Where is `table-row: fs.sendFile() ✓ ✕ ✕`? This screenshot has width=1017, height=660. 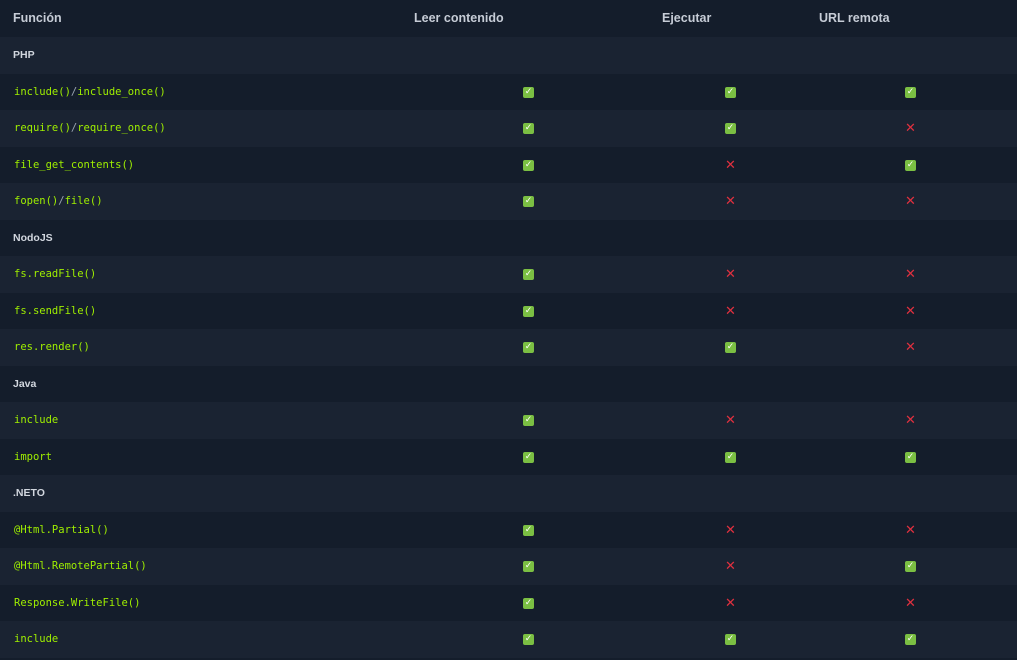 table-row: fs.sendFile() ✓ ✕ ✕ is located at coordinates (508, 310).